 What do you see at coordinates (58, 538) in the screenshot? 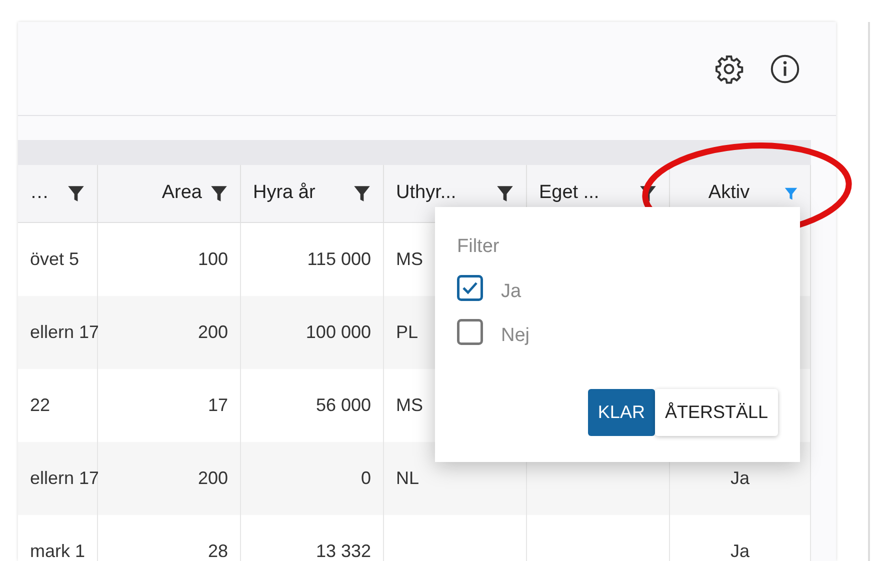
I see `table-cell: mark 1` at bounding box center [58, 538].